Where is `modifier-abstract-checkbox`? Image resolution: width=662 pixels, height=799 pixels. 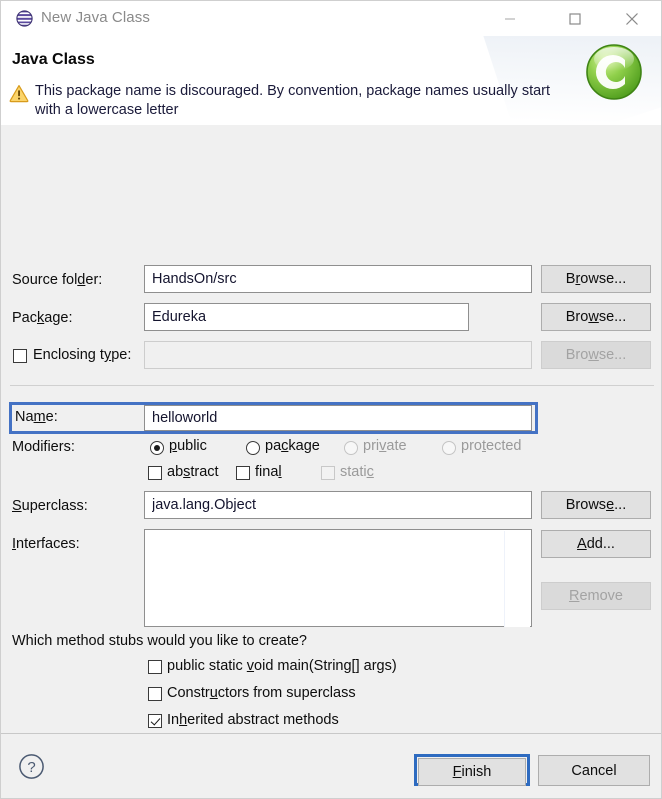
modifier-abstract-checkbox is located at coordinates (155, 473).